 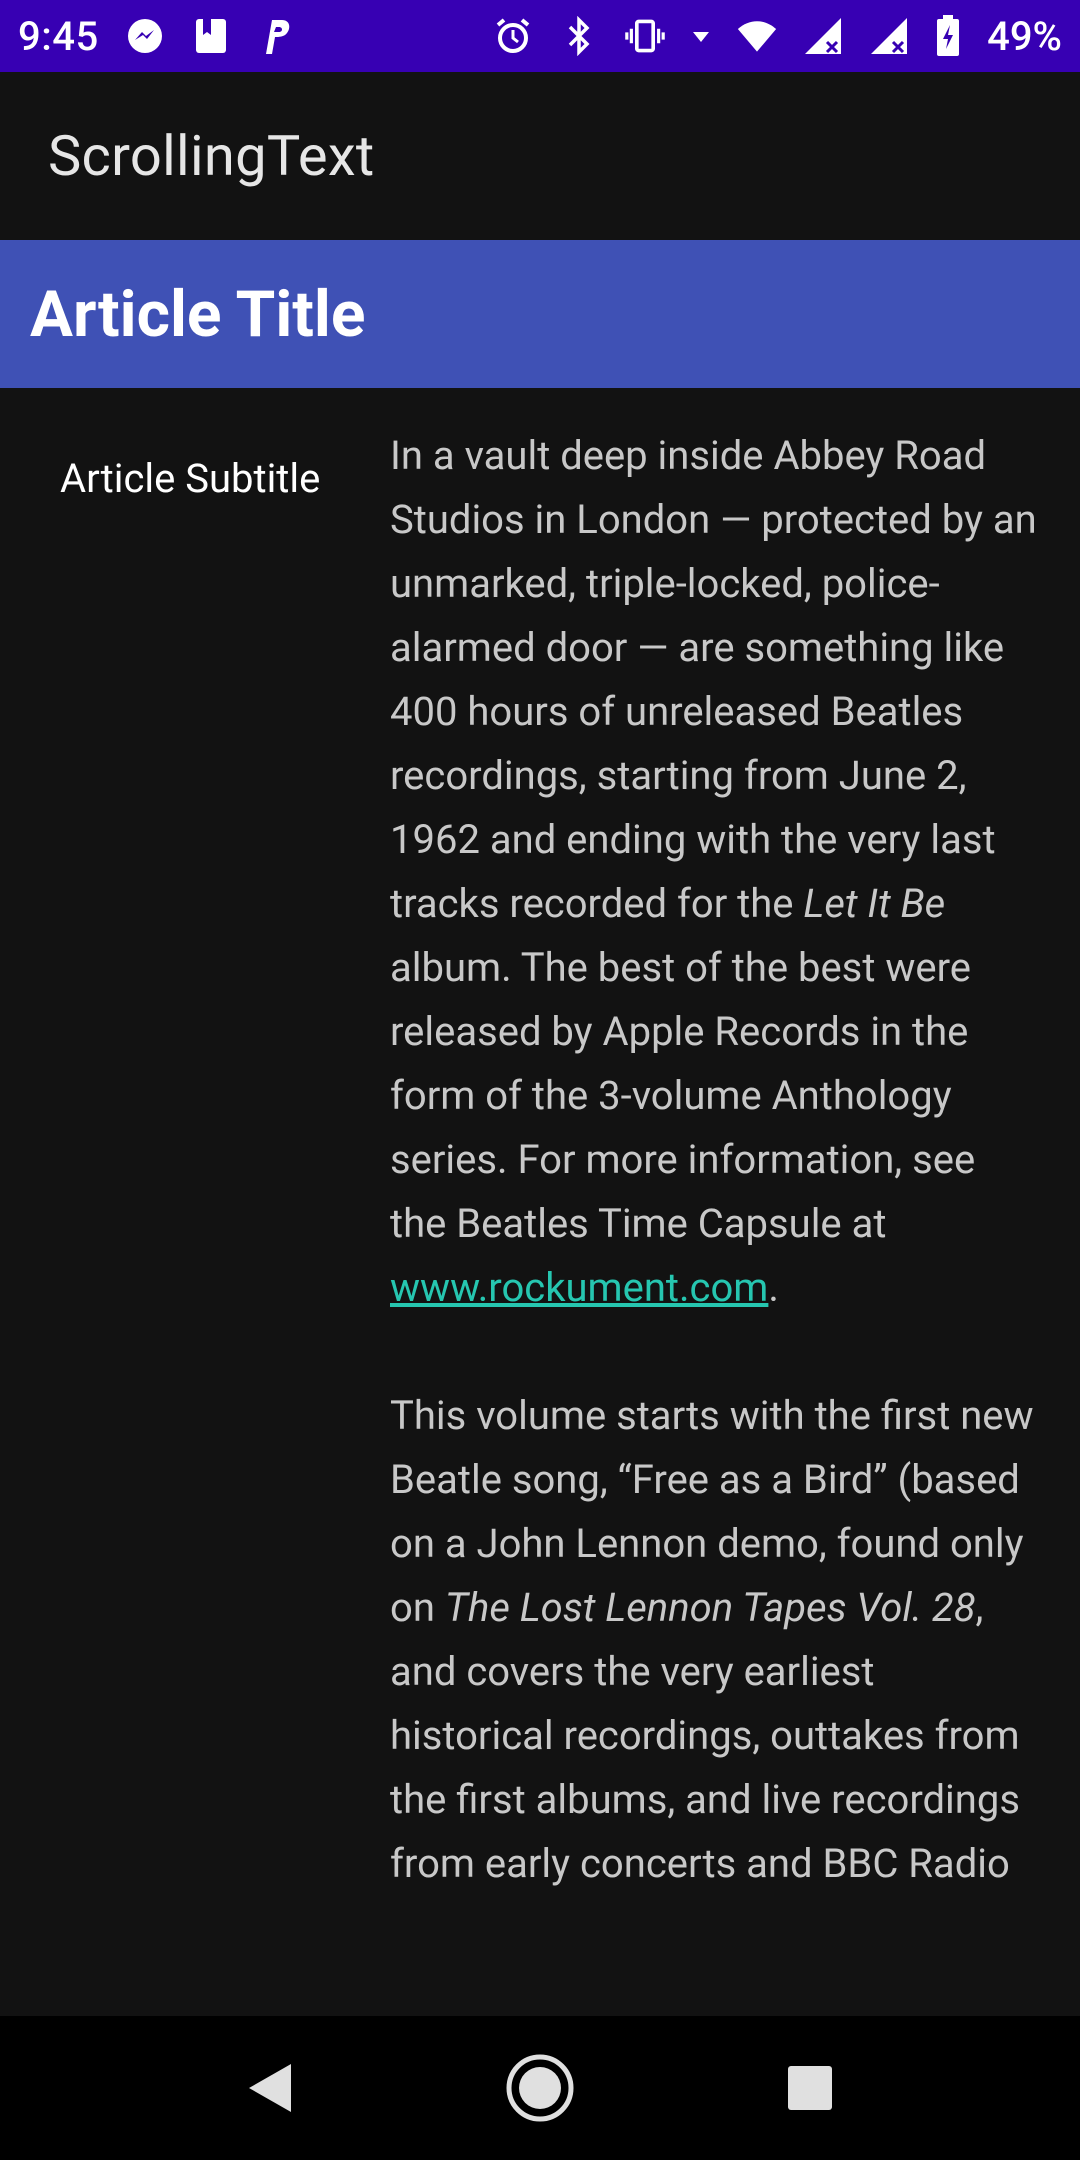 I want to click on alarm-icon, so click(x=513, y=36).